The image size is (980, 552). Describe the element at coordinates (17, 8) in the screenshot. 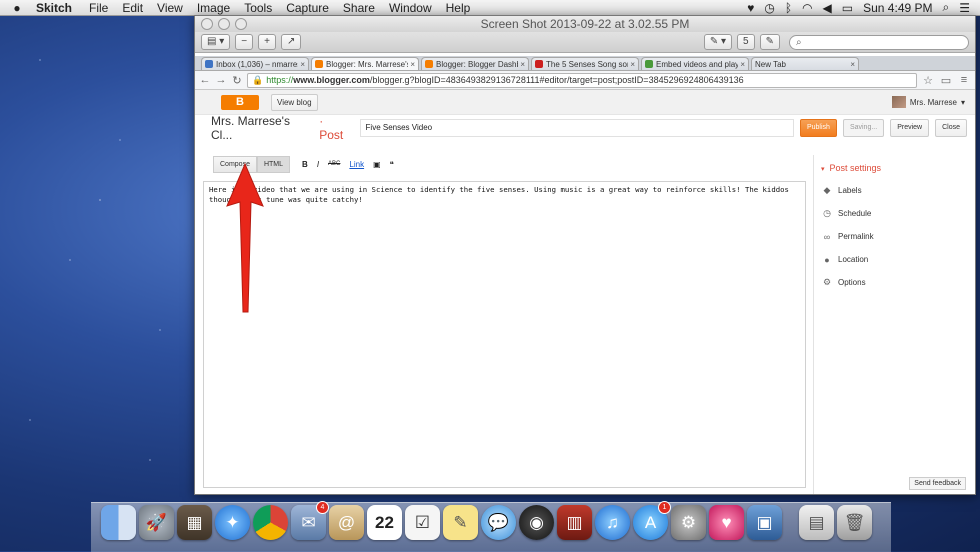

I see `apple-icon: ●` at that location.